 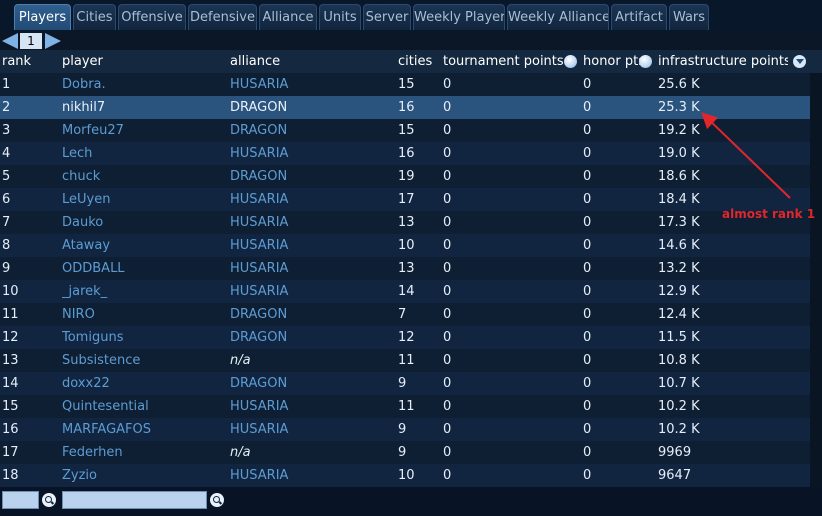 What do you see at coordinates (405, 429) in the screenshot?
I see `table-row: 16 MARFAGAFOS HUSARIA 9 0 0 10.2 K` at bounding box center [405, 429].